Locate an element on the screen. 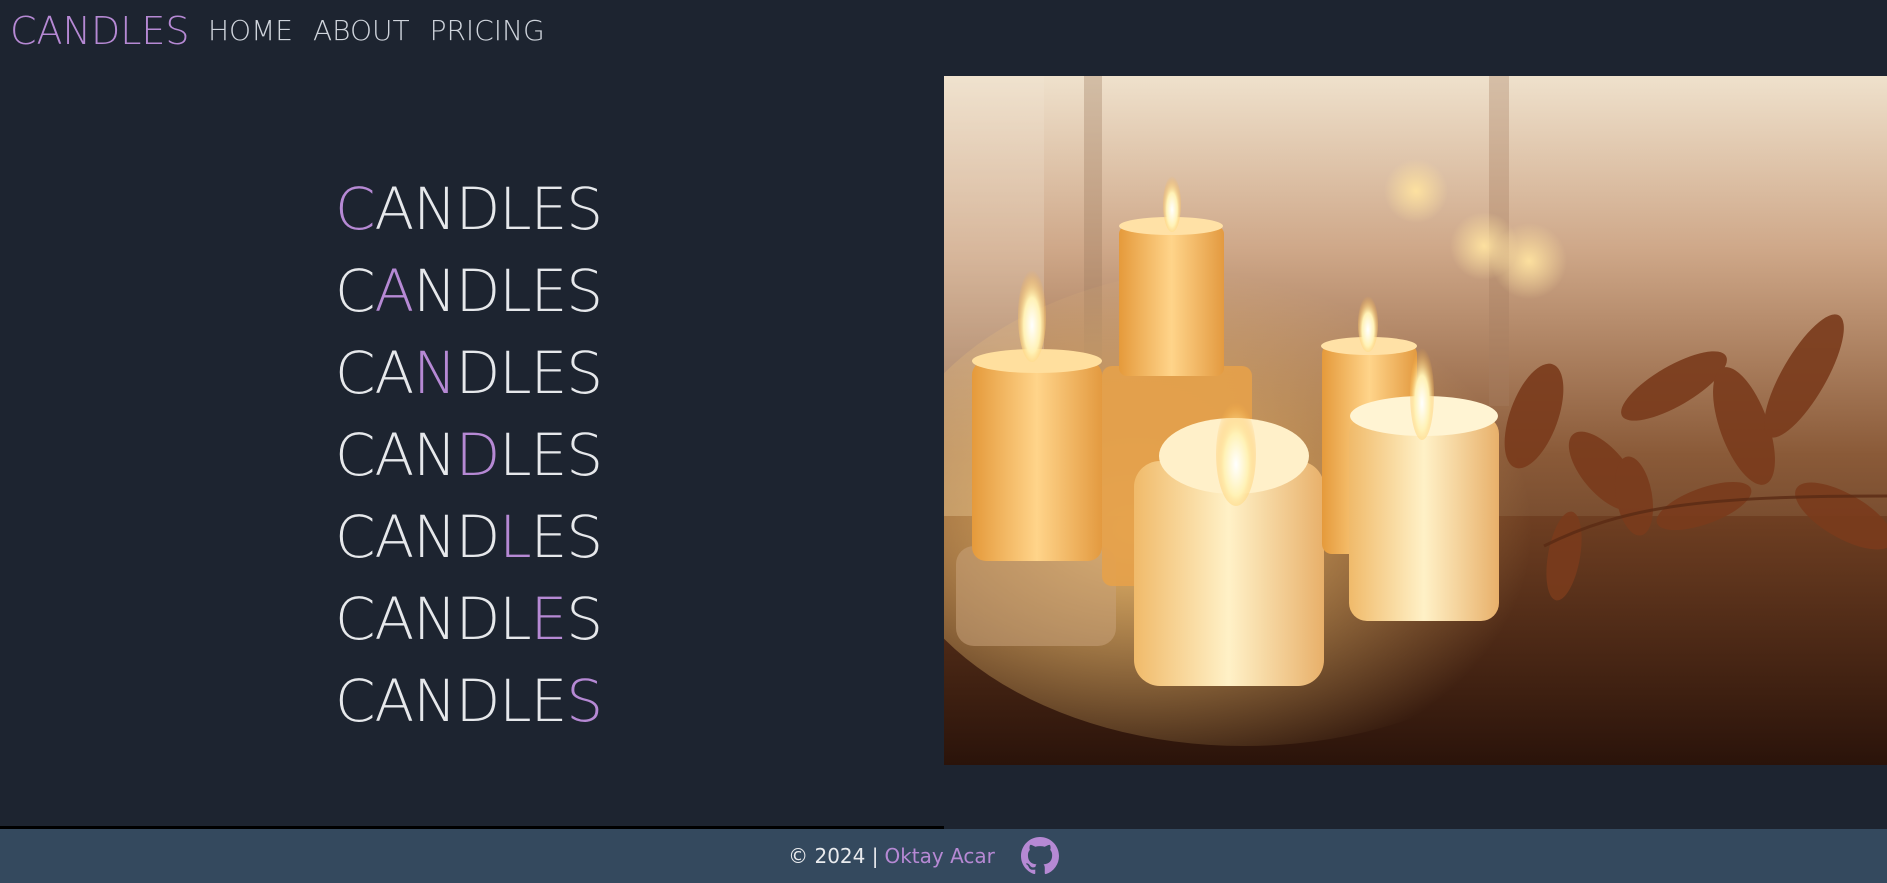 This screenshot has height=883, width=1887. footer: © 2024 | Oktay Acar is located at coordinates (943, 856).